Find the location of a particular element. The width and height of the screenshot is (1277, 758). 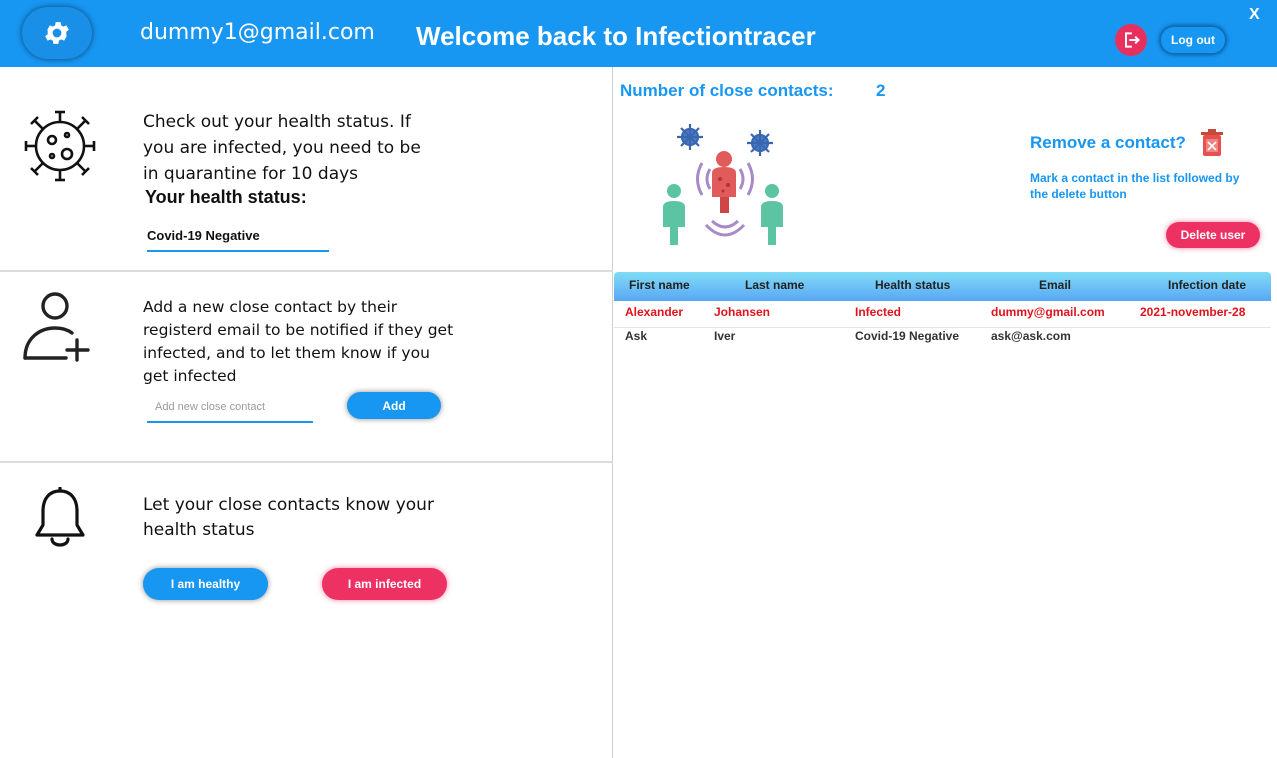

health-description-line: Check out your health status. If is located at coordinates (277, 122).